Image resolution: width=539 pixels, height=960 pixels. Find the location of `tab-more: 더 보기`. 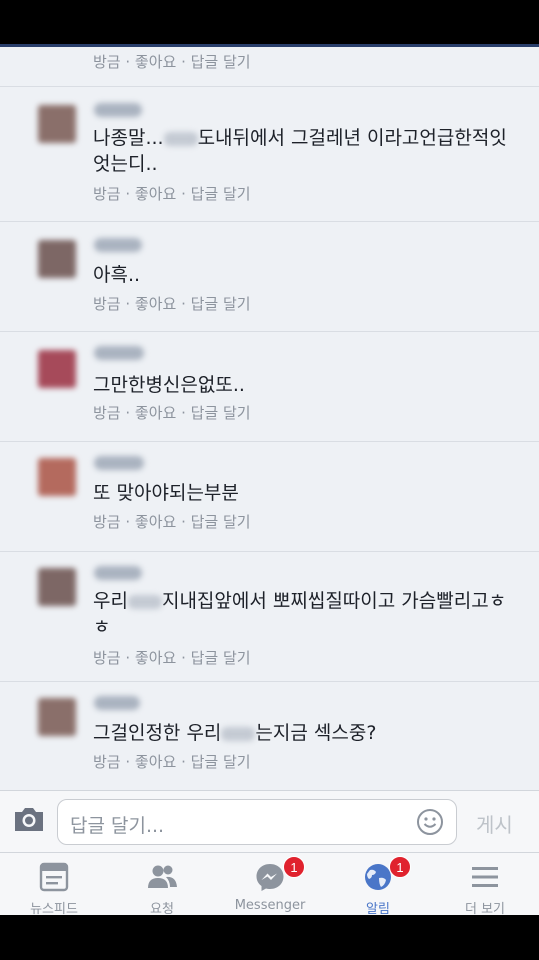

tab-more: 더 보기 is located at coordinates (485, 884).